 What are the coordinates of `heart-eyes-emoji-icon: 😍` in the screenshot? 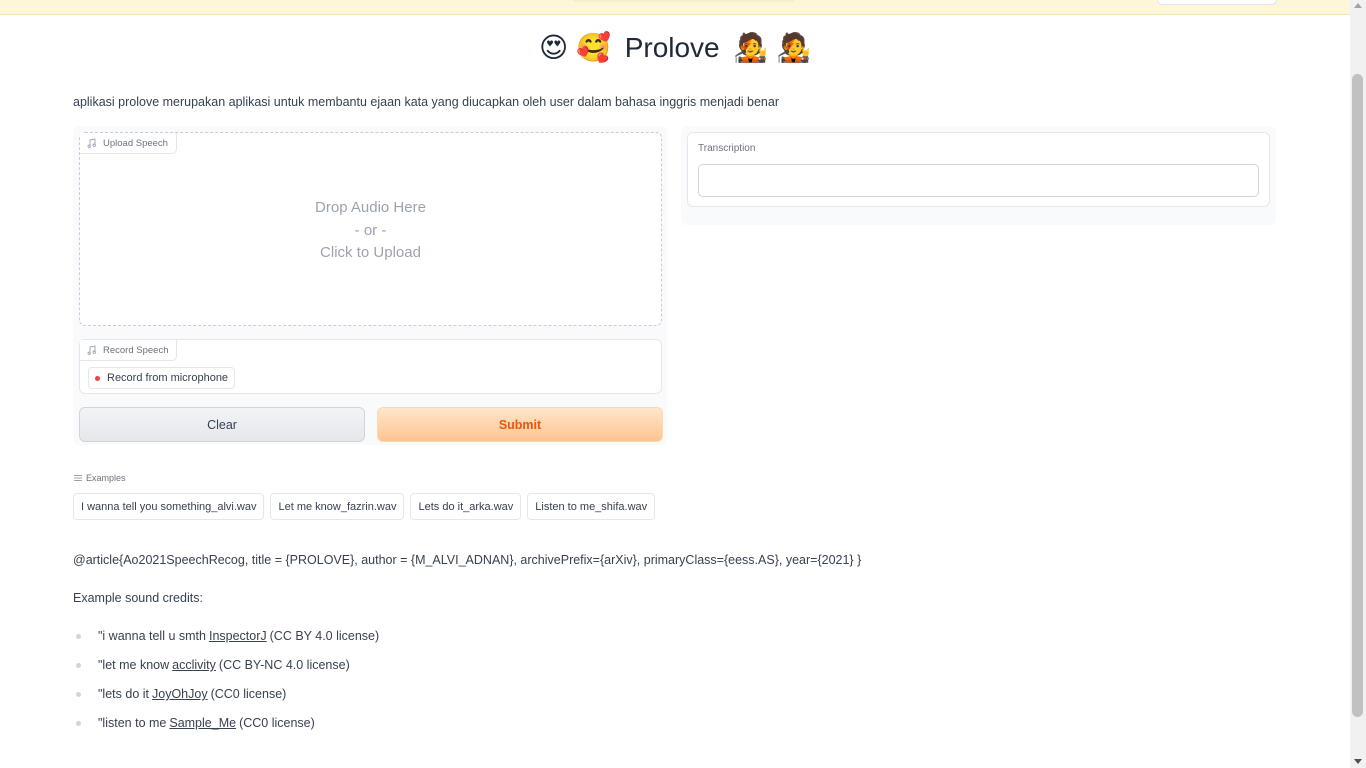 It's located at (554, 48).